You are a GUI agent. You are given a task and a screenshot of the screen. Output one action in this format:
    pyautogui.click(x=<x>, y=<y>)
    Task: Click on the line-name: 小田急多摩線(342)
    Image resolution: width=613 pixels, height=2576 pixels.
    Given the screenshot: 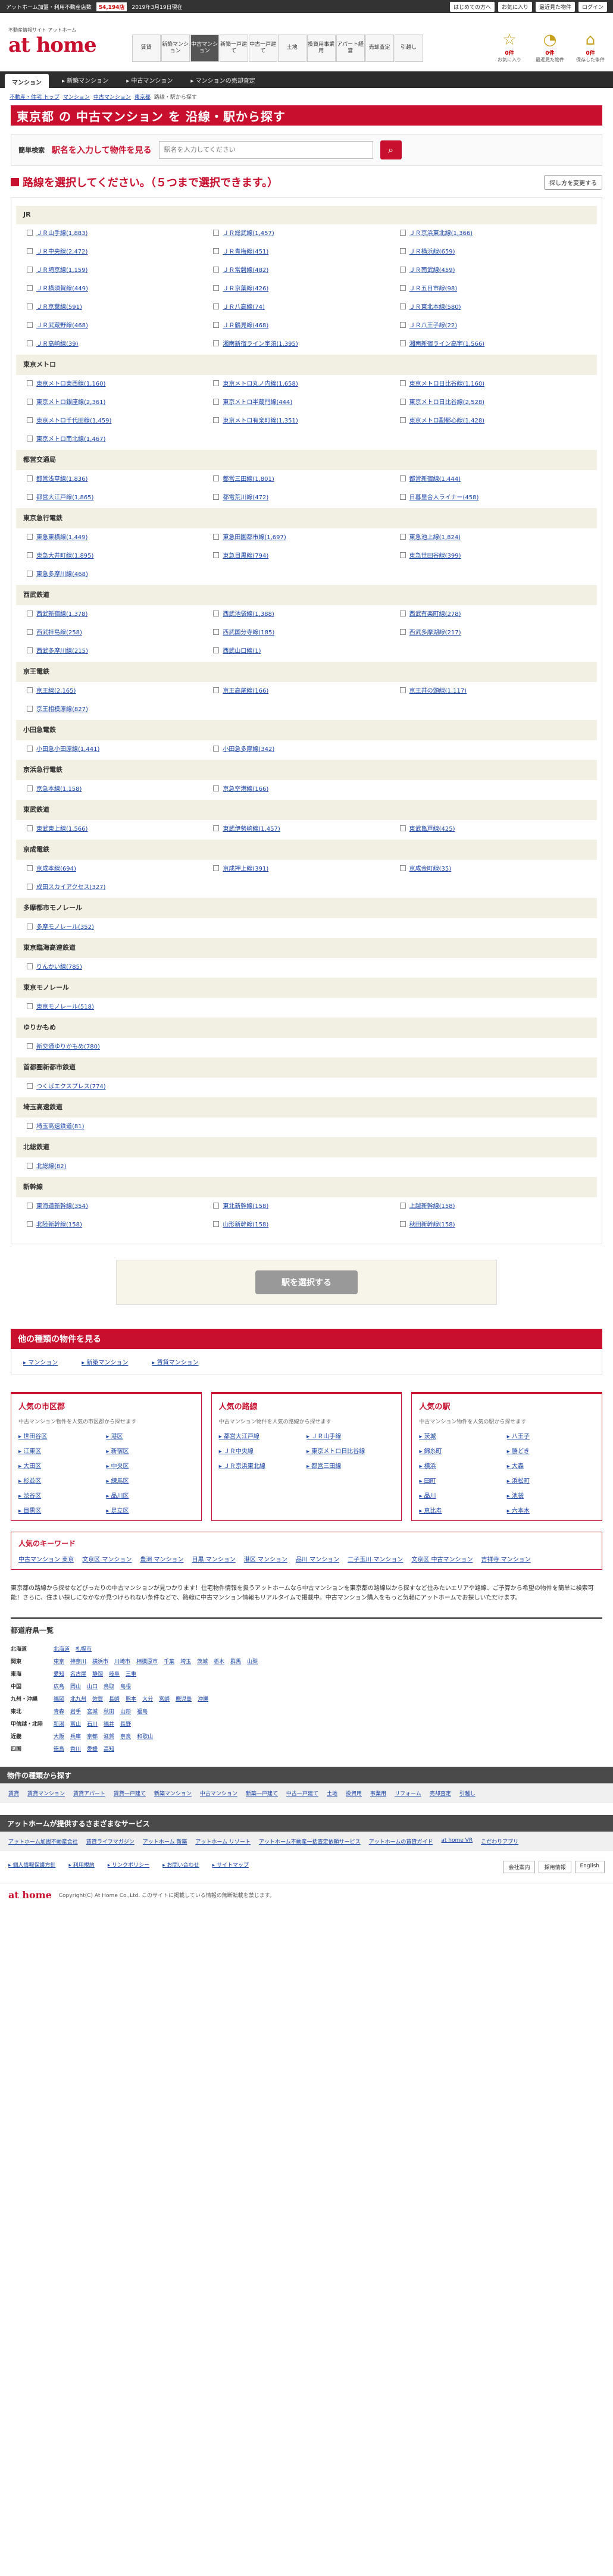 What is the action you would take?
    pyautogui.click(x=248, y=748)
    